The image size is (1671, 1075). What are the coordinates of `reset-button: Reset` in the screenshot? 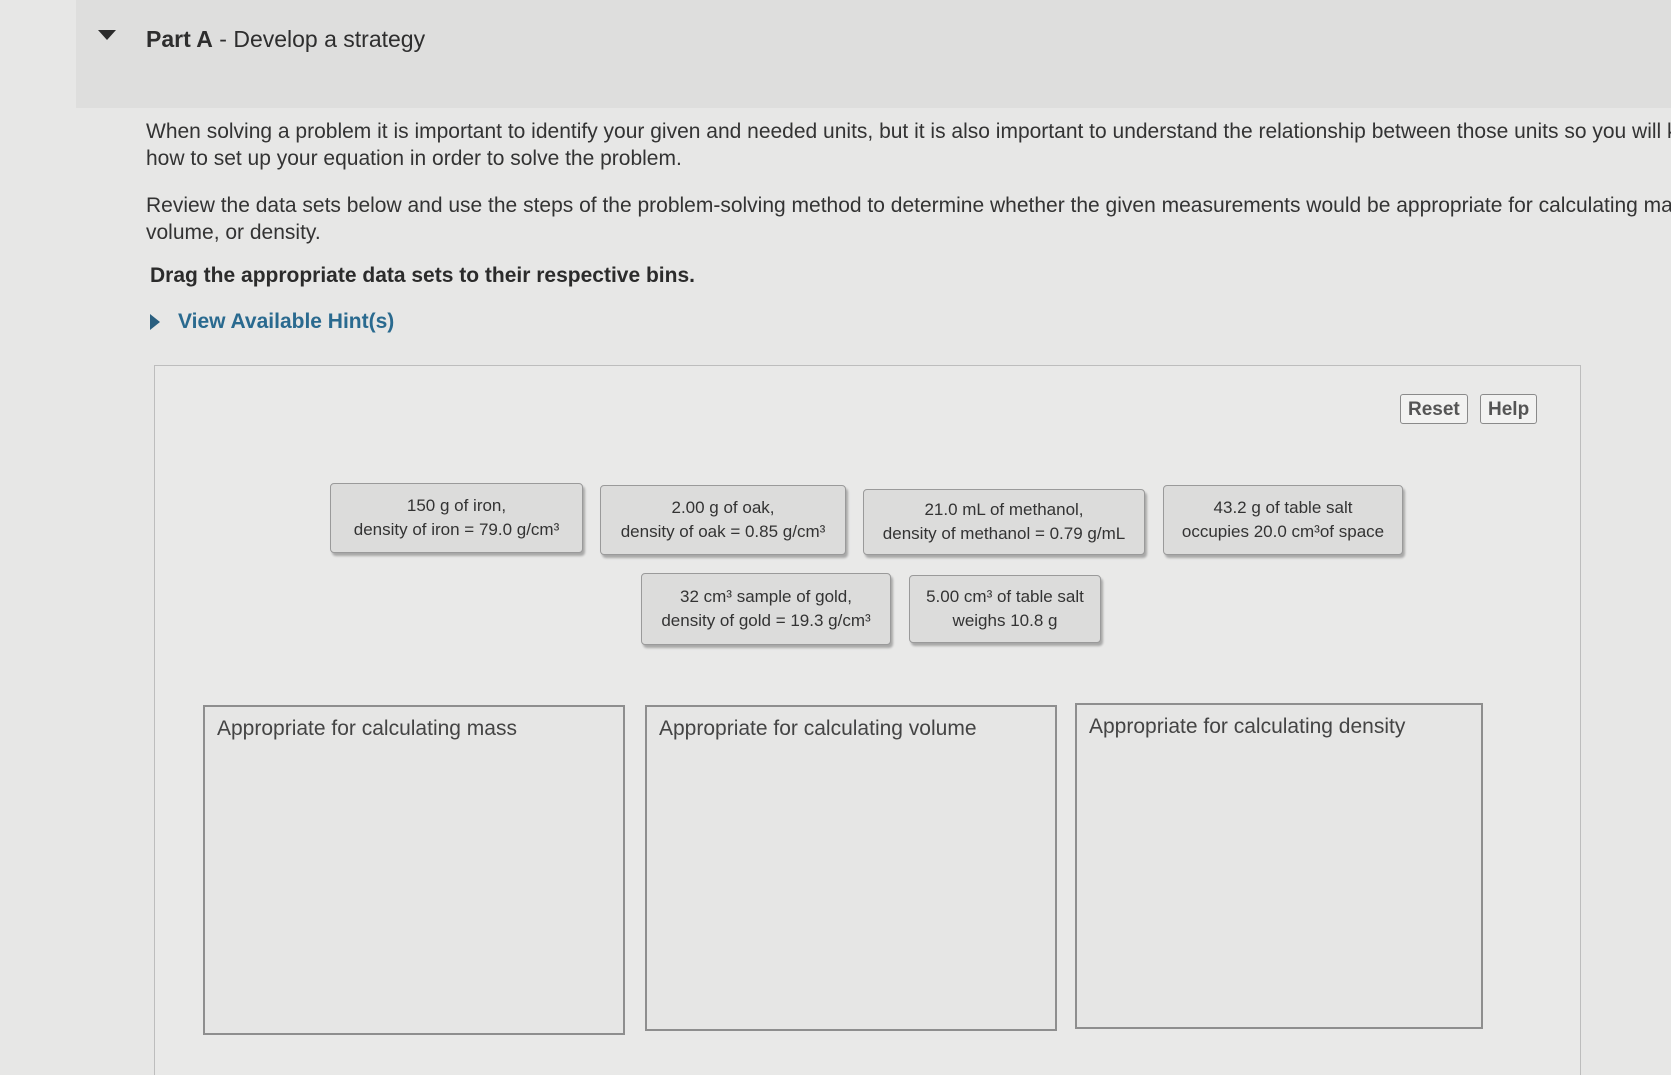 It's located at (1434, 409).